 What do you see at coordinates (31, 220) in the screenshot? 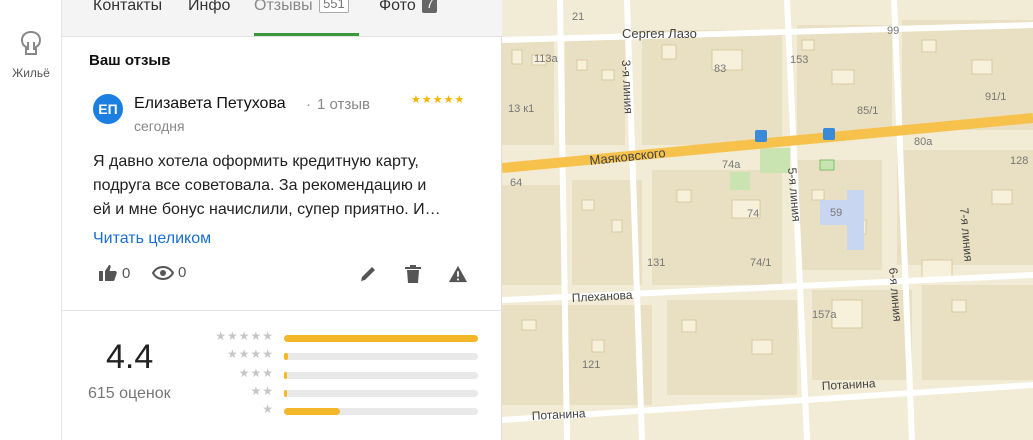
I see `left-rail: Жильё` at bounding box center [31, 220].